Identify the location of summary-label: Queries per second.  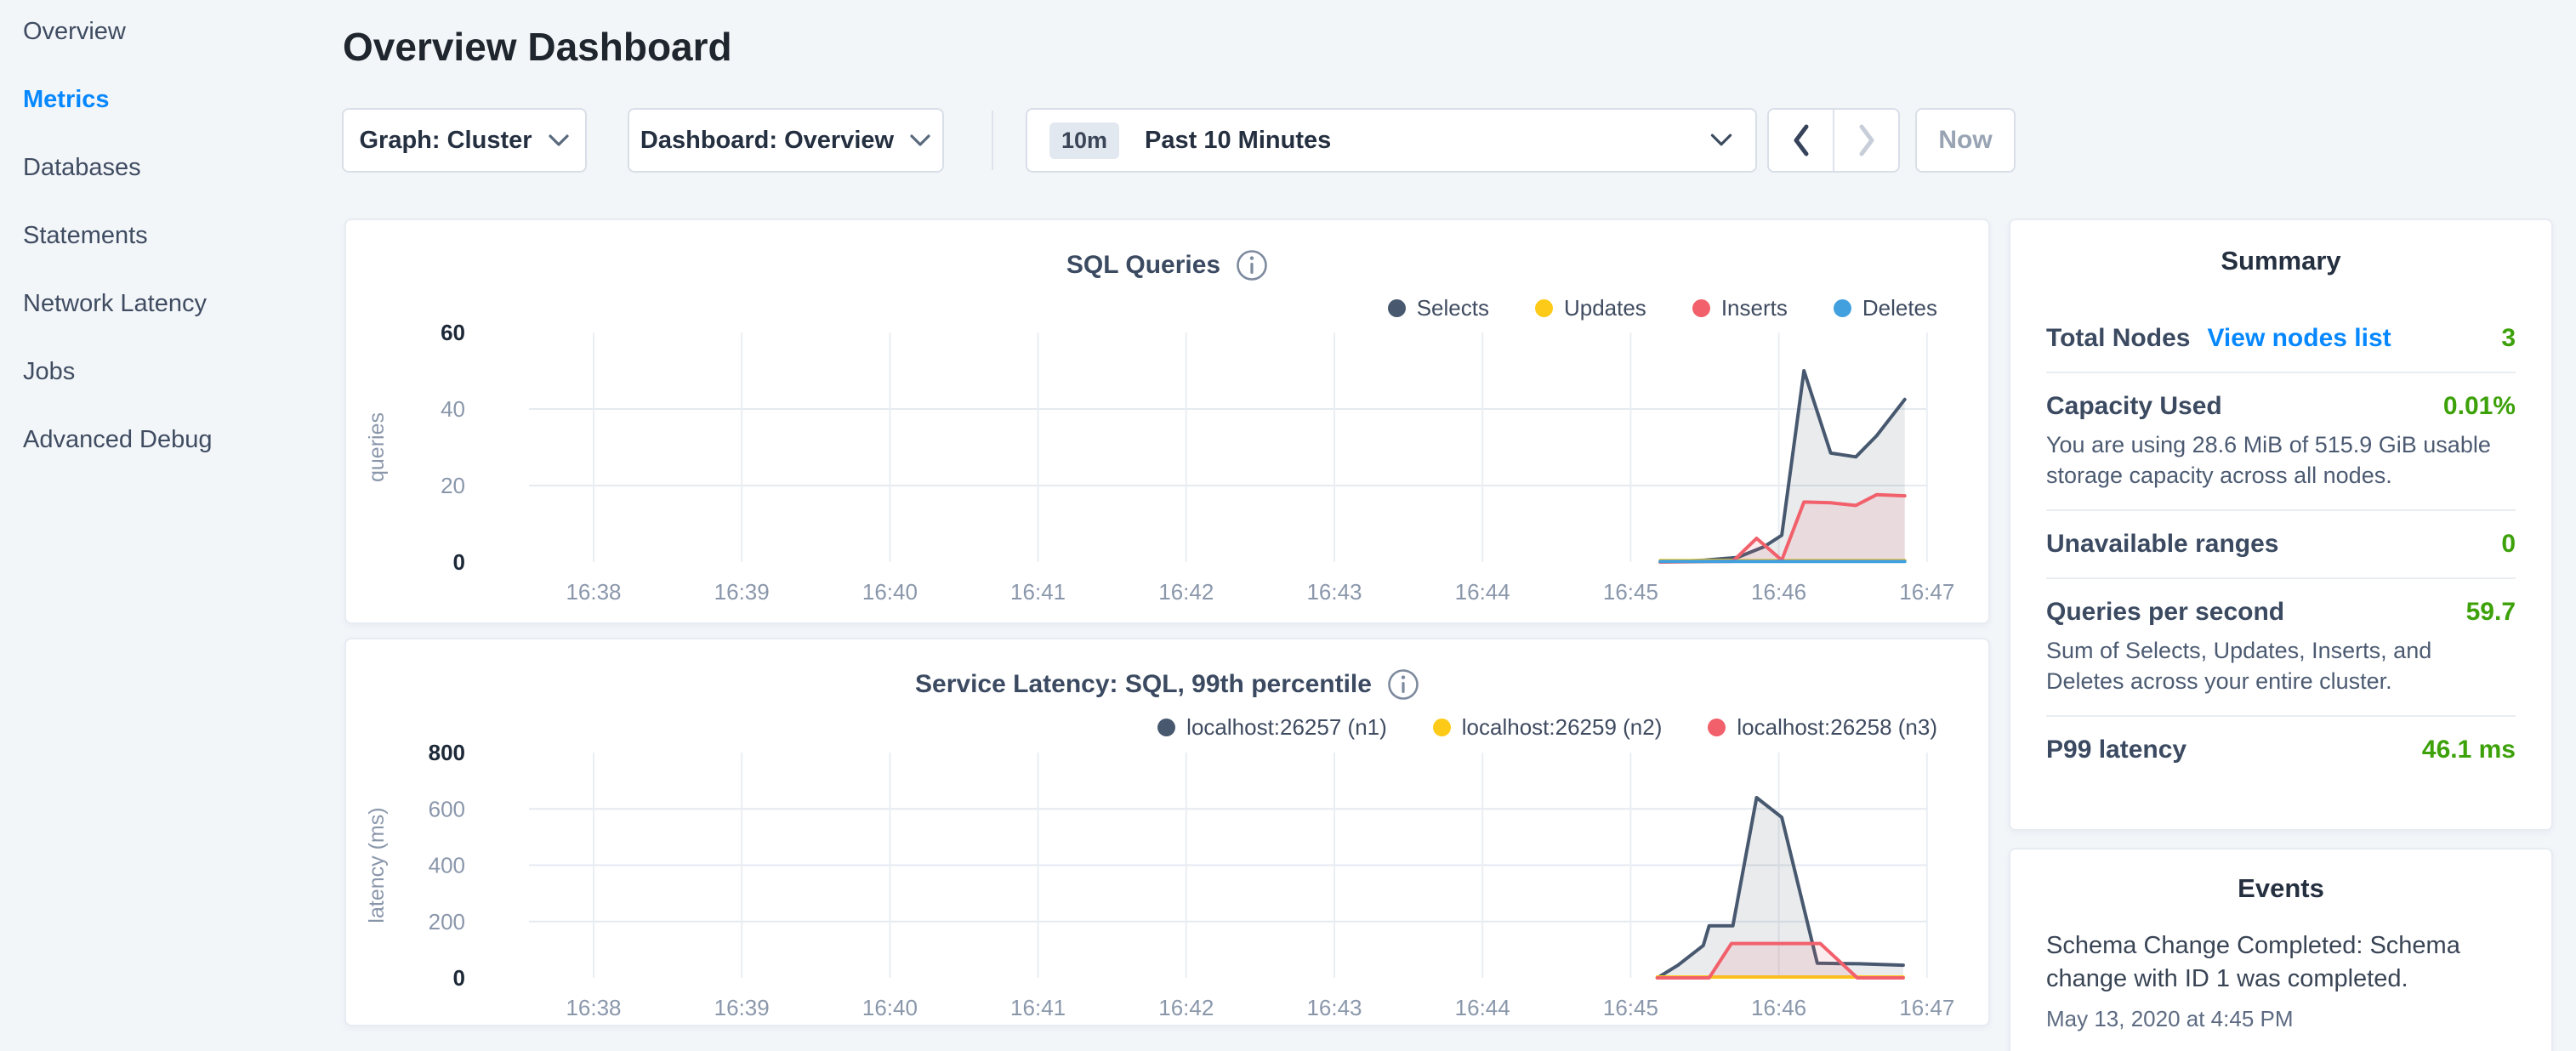
(2165, 612).